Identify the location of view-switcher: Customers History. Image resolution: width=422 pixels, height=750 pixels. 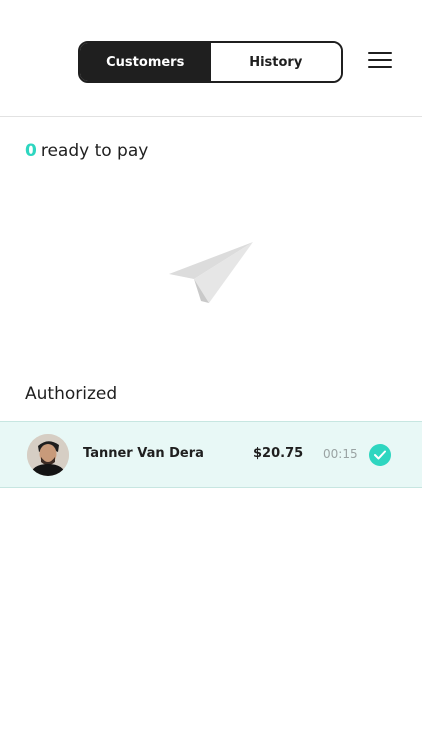
(210, 62).